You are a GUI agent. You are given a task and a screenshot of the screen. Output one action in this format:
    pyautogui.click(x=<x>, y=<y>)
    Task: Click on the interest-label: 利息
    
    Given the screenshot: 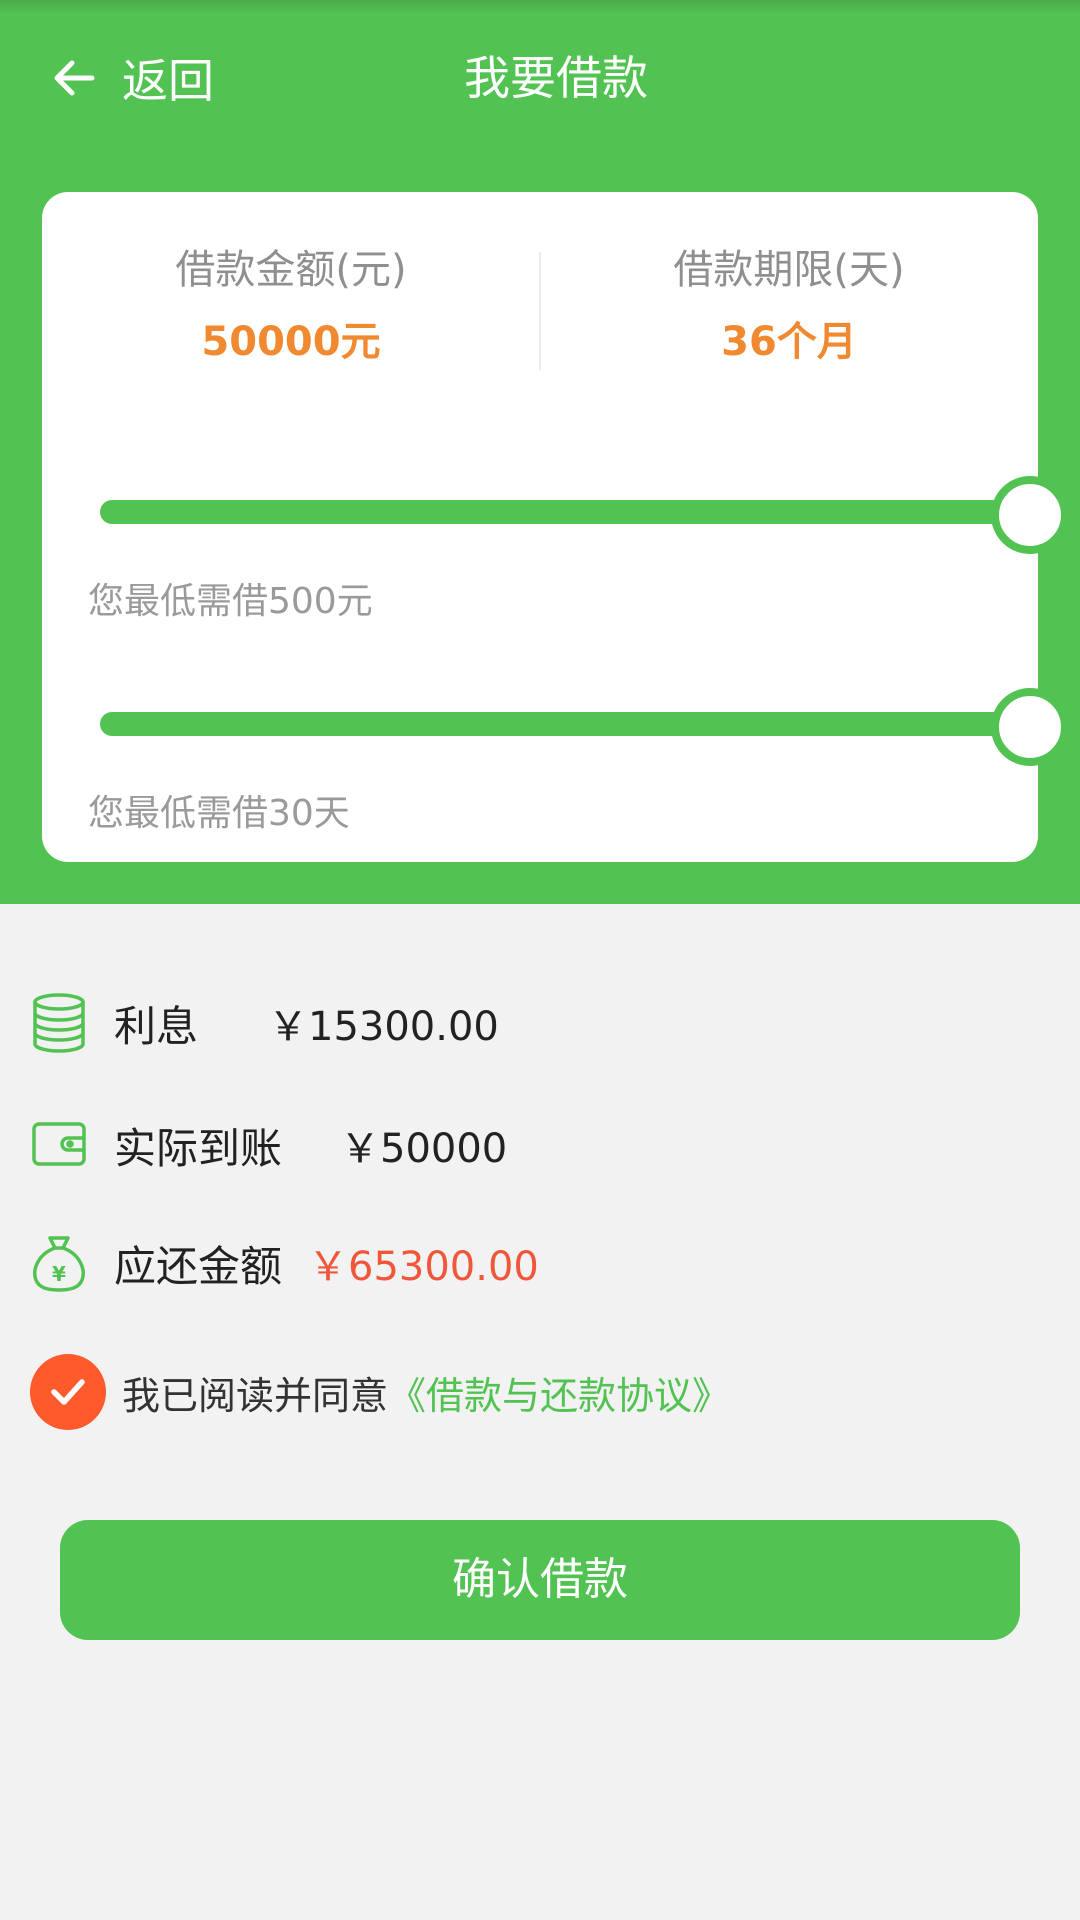 What is the action you would take?
    pyautogui.click(x=156, y=1026)
    